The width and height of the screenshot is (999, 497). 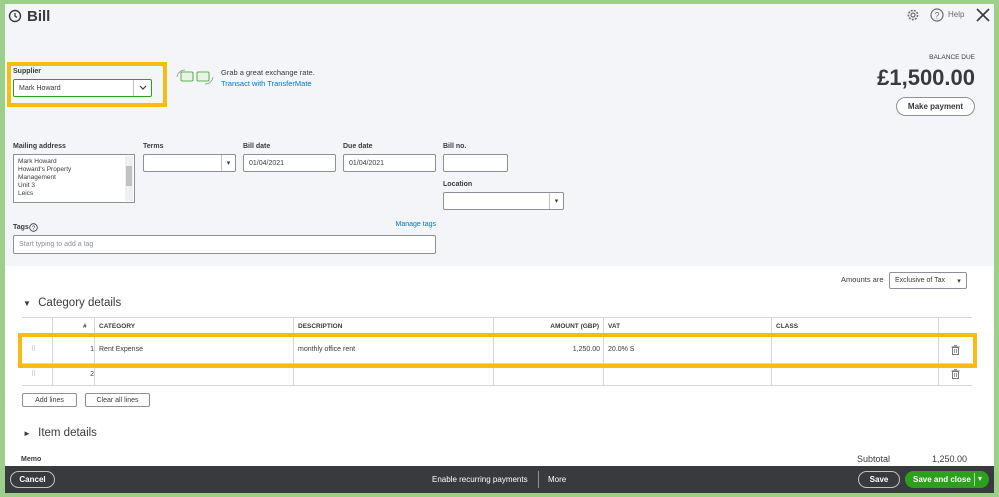 What do you see at coordinates (952, 57) in the screenshot?
I see `balance-due-label: BALANCE DUE` at bounding box center [952, 57].